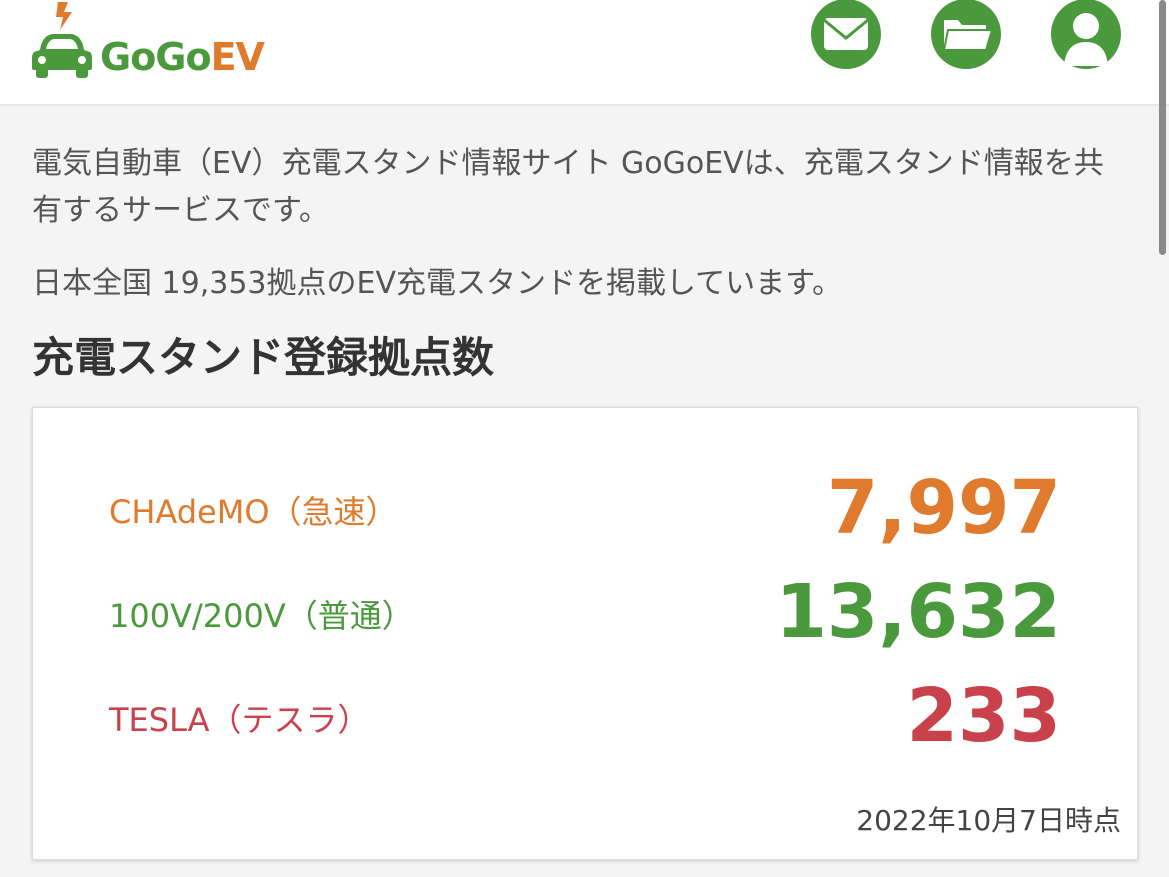 This screenshot has height=877, width=1169. Describe the element at coordinates (918, 612) in the screenshot. I see `stat-value-normal: 13,632` at that location.